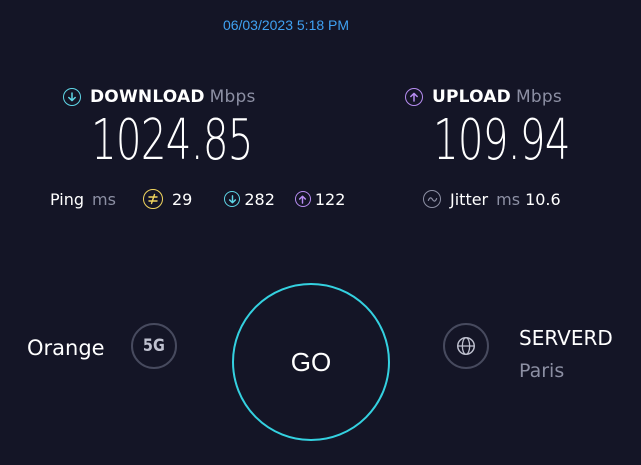 Image resolution: width=641 pixels, height=465 pixels. I want to click on network-5g-badge: 5G, so click(154, 346).